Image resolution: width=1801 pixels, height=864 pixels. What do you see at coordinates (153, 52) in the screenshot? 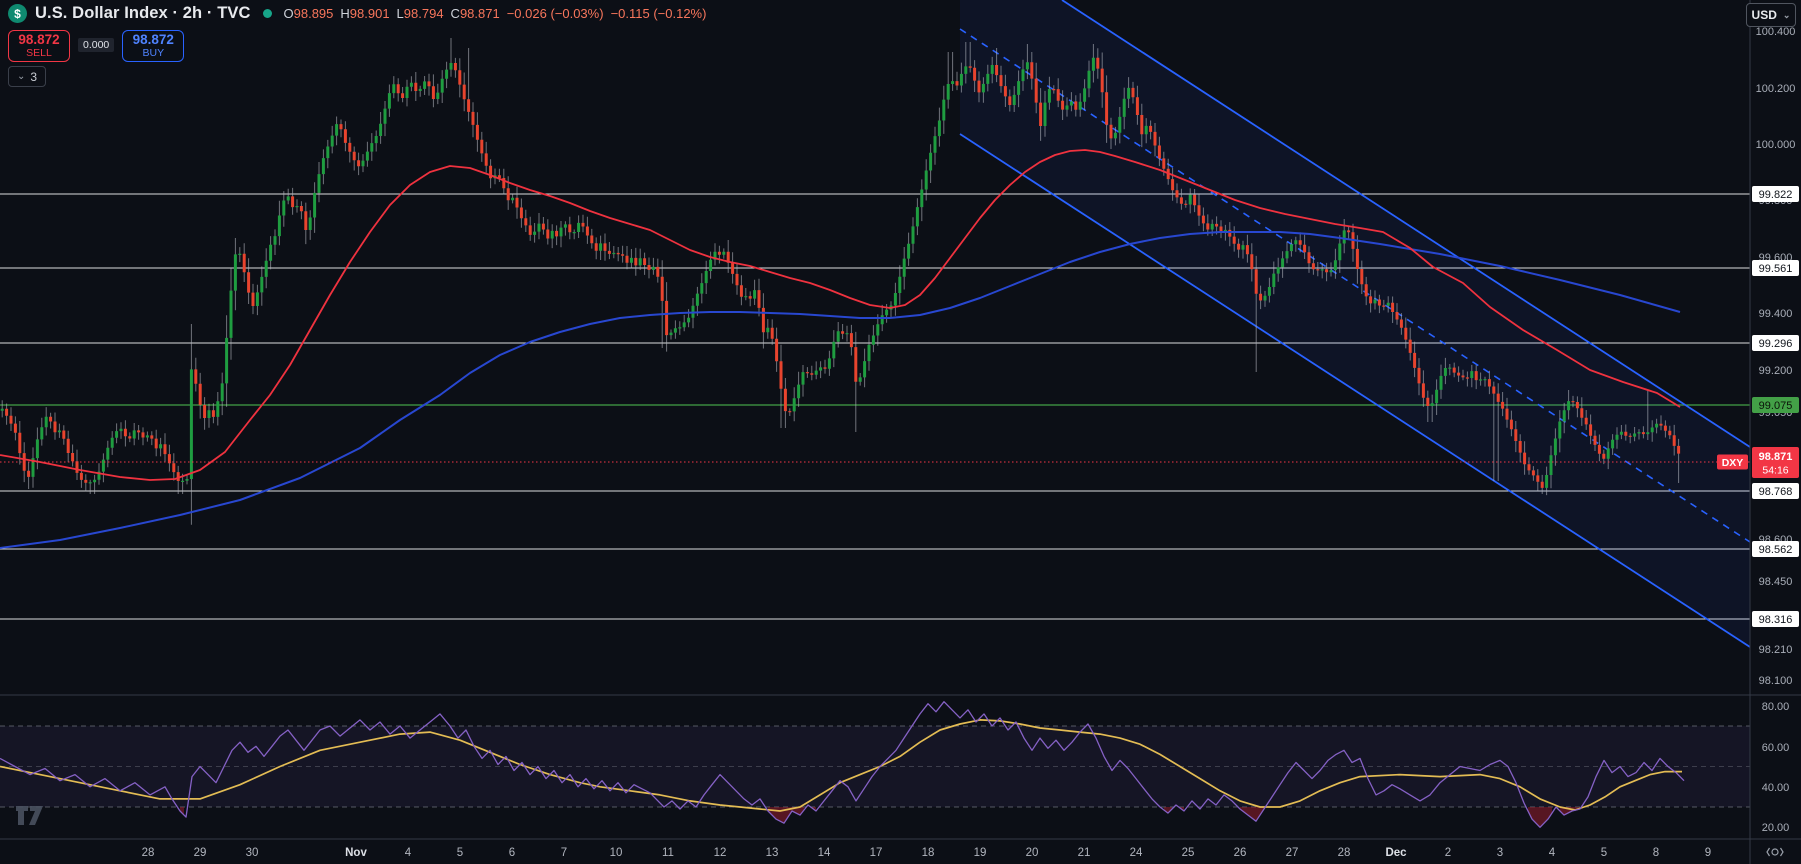
I see `buy-label: BUY` at bounding box center [153, 52].